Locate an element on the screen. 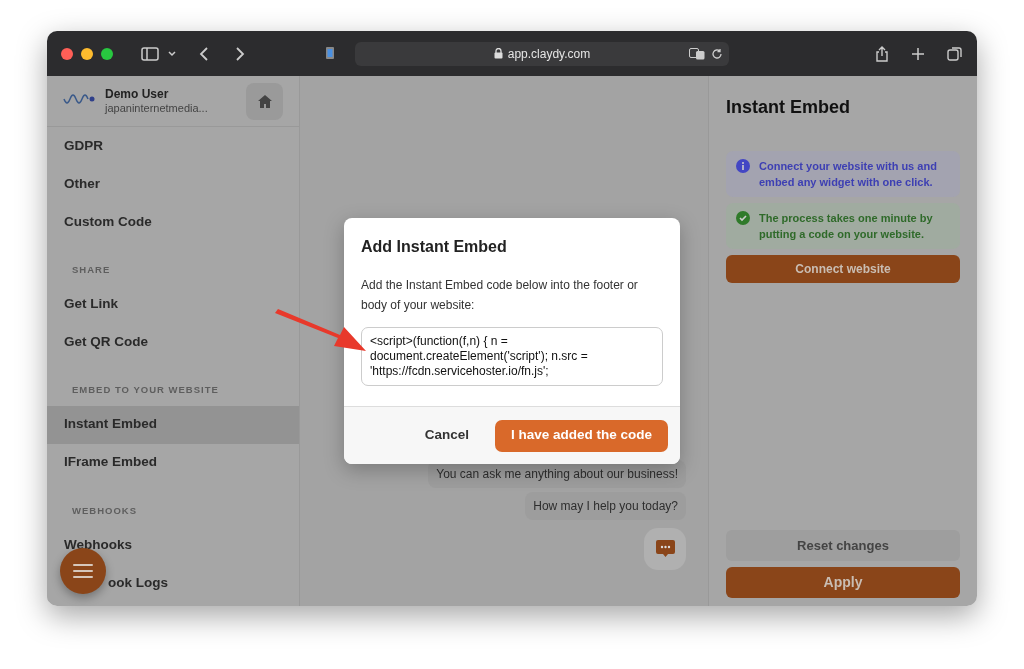 This screenshot has height=669, width=1024. info-icon is located at coordinates (743, 166).